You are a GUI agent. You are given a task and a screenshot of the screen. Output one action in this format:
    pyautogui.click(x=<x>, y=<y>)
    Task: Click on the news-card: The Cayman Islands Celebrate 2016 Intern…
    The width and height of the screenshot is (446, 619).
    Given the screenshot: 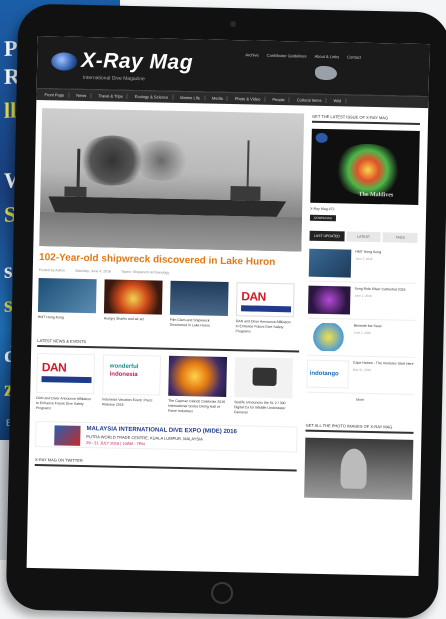 What is the action you would take?
    pyautogui.click(x=198, y=385)
    